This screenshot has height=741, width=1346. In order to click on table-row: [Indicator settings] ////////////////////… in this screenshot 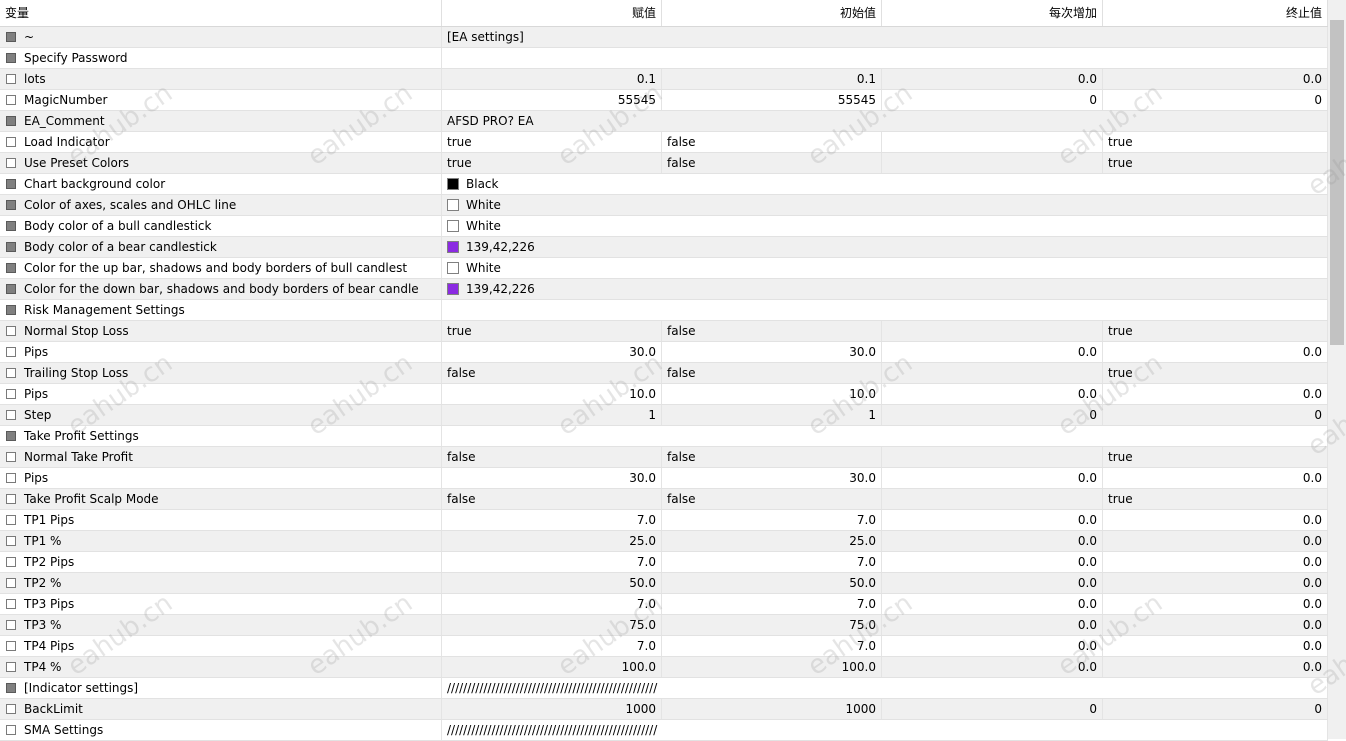, I will do `click(664, 688)`.